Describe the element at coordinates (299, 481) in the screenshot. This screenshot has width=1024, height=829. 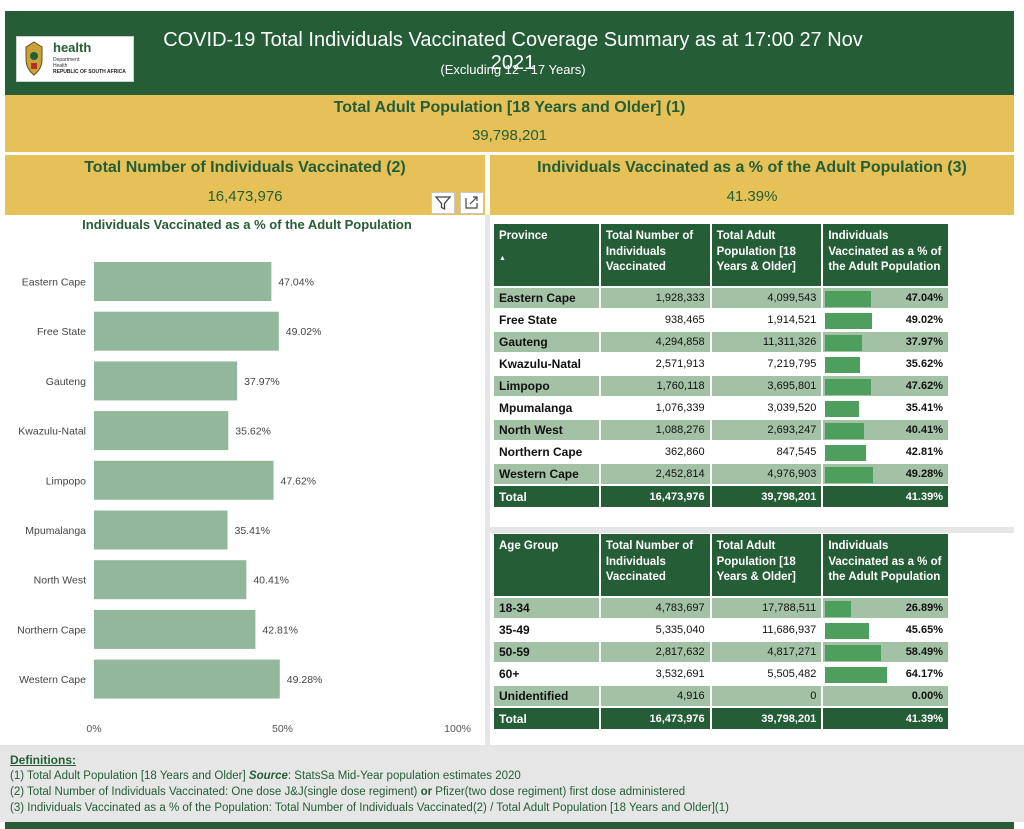
I see `data-label: 47.62%` at that location.